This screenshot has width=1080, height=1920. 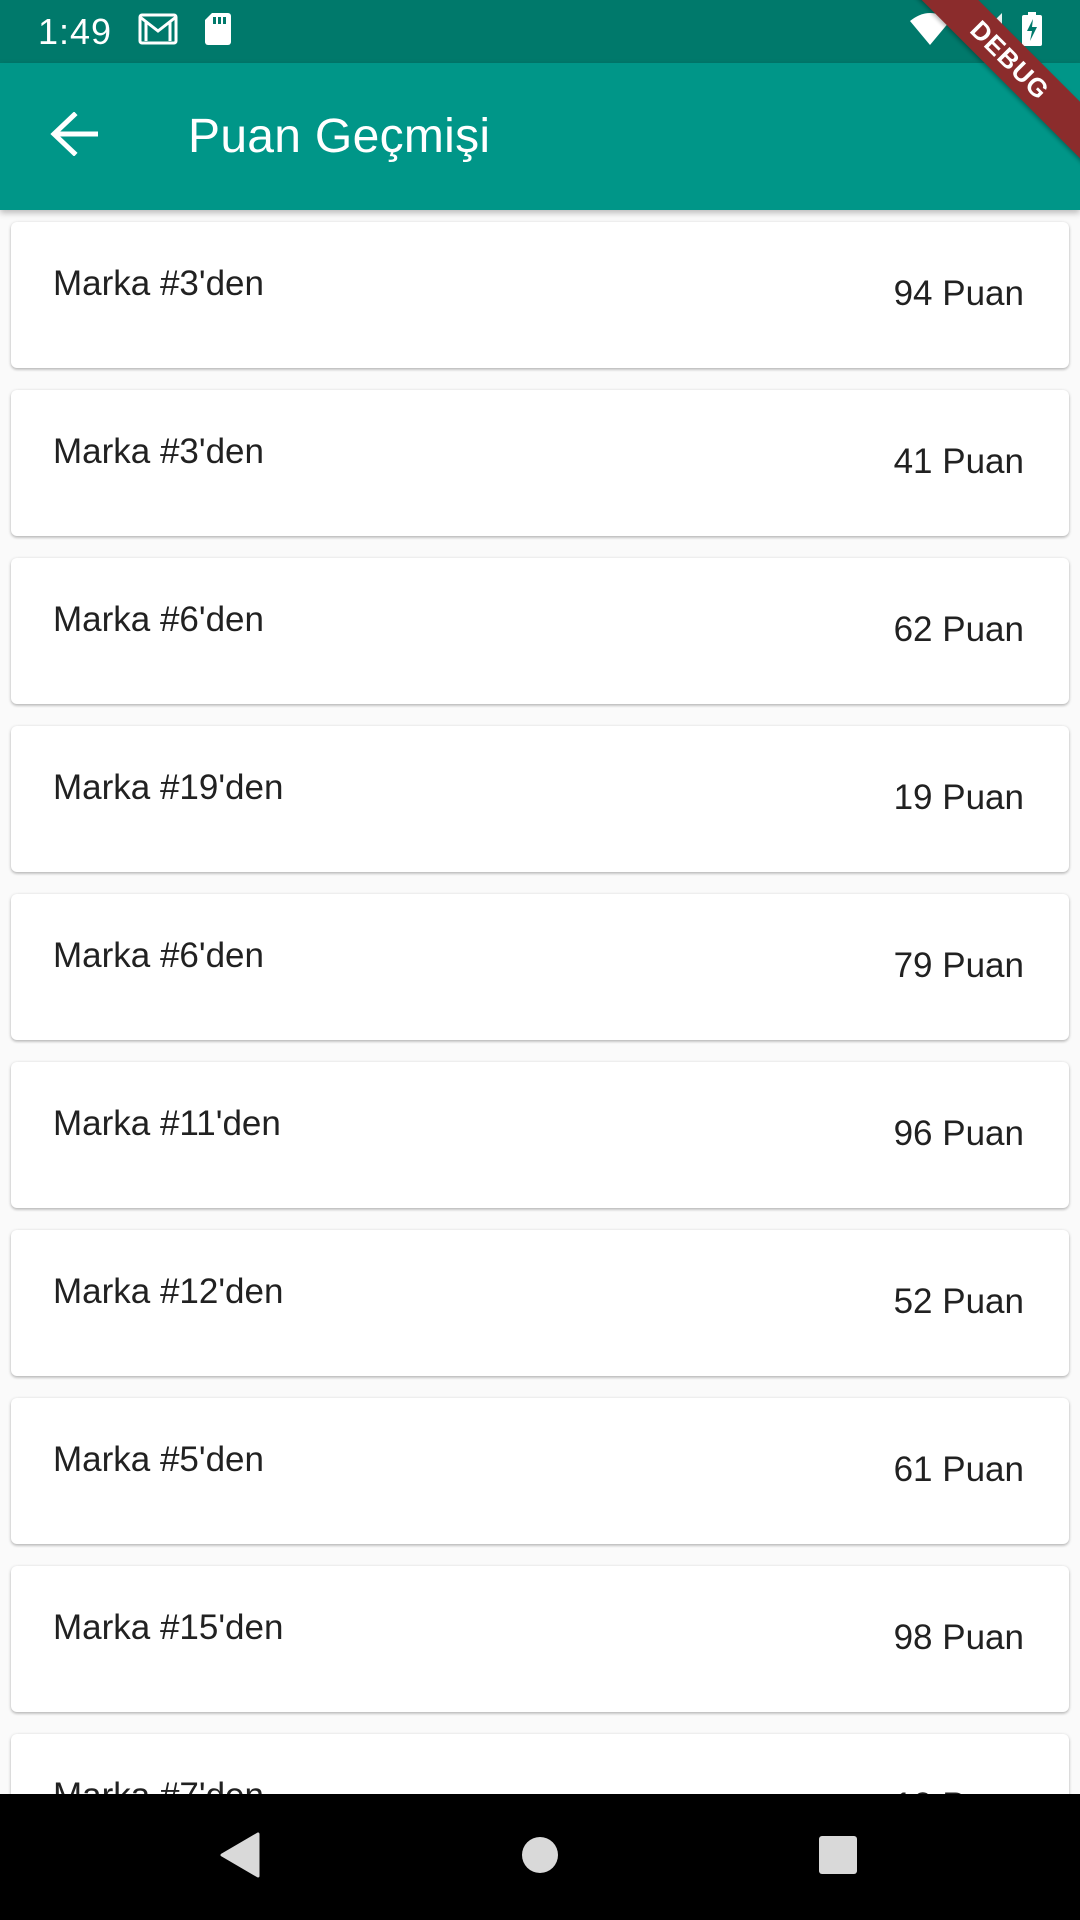 What do you see at coordinates (930, 31) in the screenshot?
I see `wifi-icon` at bounding box center [930, 31].